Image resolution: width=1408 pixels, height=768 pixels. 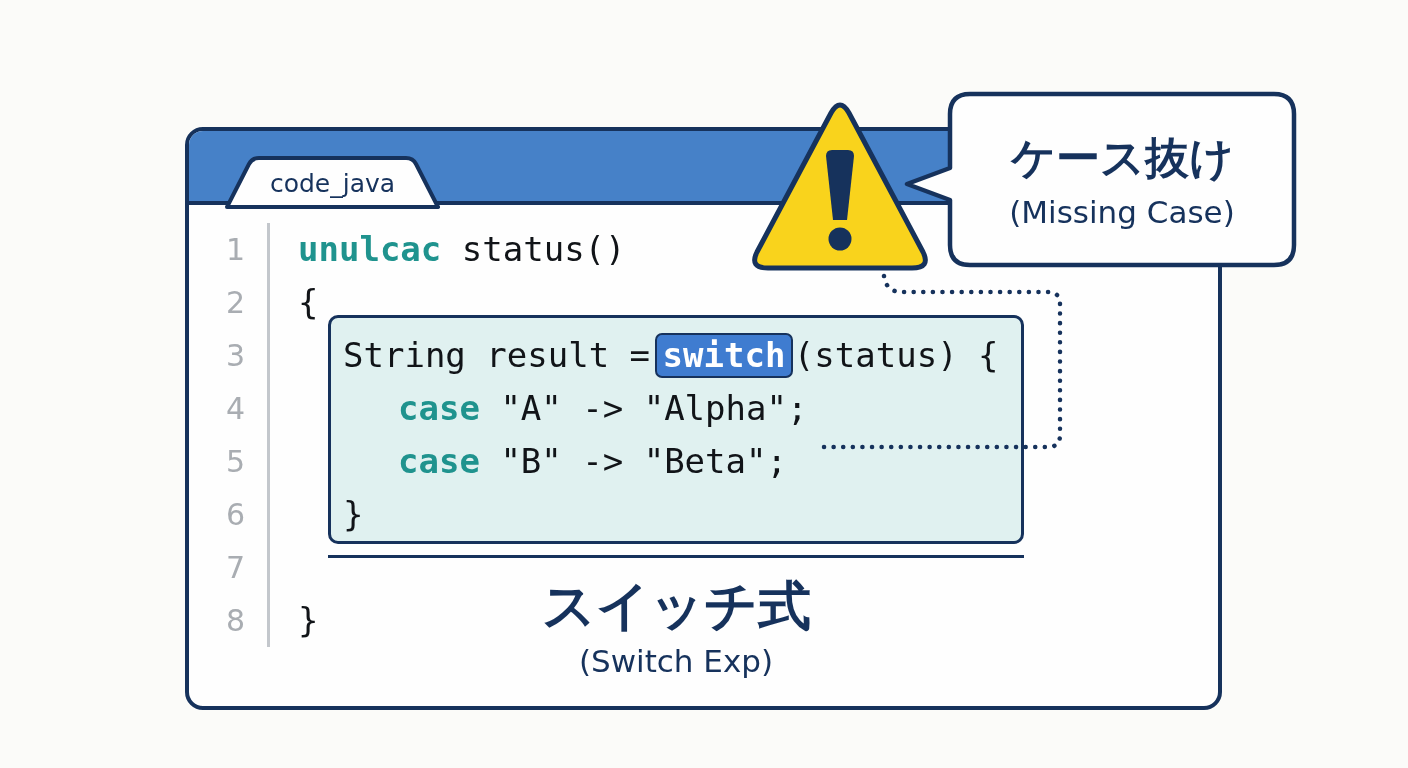 I want to click on line-number: 5, so click(x=229, y=461).